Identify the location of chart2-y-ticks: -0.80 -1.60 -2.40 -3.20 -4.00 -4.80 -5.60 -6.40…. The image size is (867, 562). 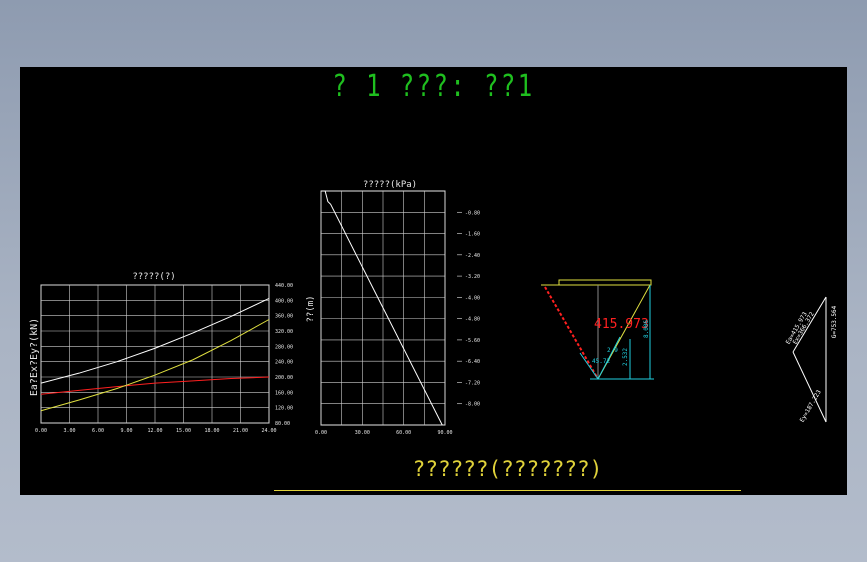
(468, 309).